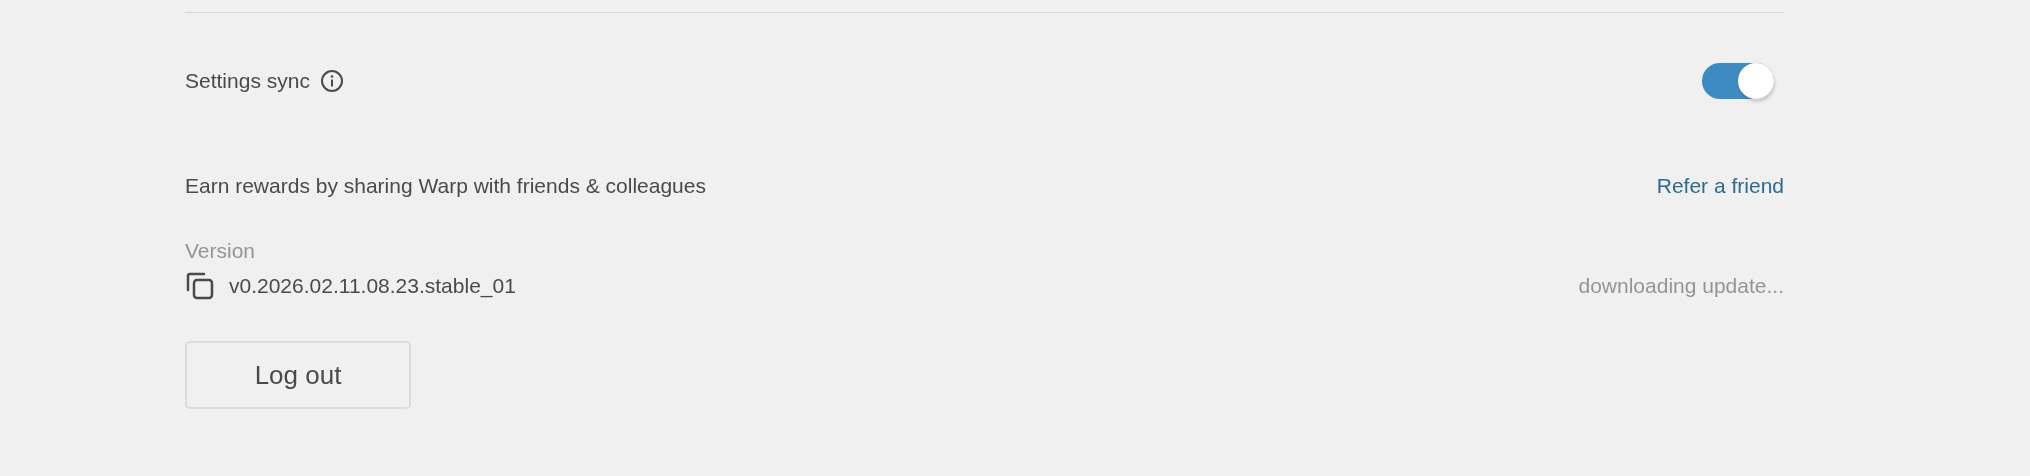  What do you see at coordinates (1738, 81) in the screenshot?
I see `toggle-switch` at bounding box center [1738, 81].